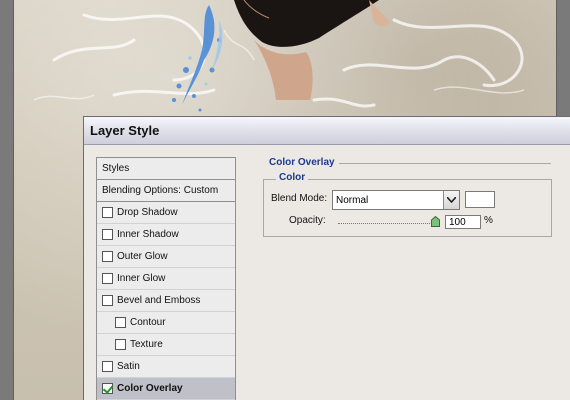 The width and height of the screenshot is (570, 400). What do you see at coordinates (457, 222) in the screenshot?
I see `opacity-value: 100` at bounding box center [457, 222].